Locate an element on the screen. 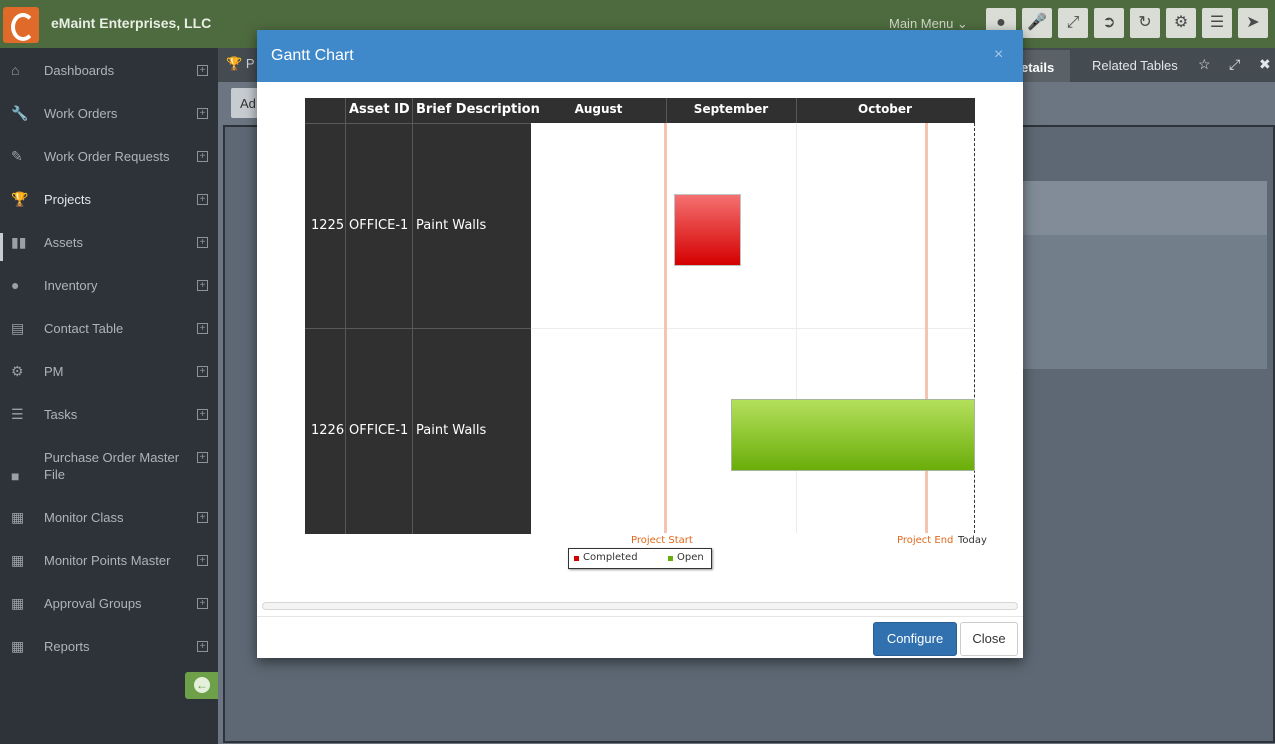  month-label: August is located at coordinates (598, 109).